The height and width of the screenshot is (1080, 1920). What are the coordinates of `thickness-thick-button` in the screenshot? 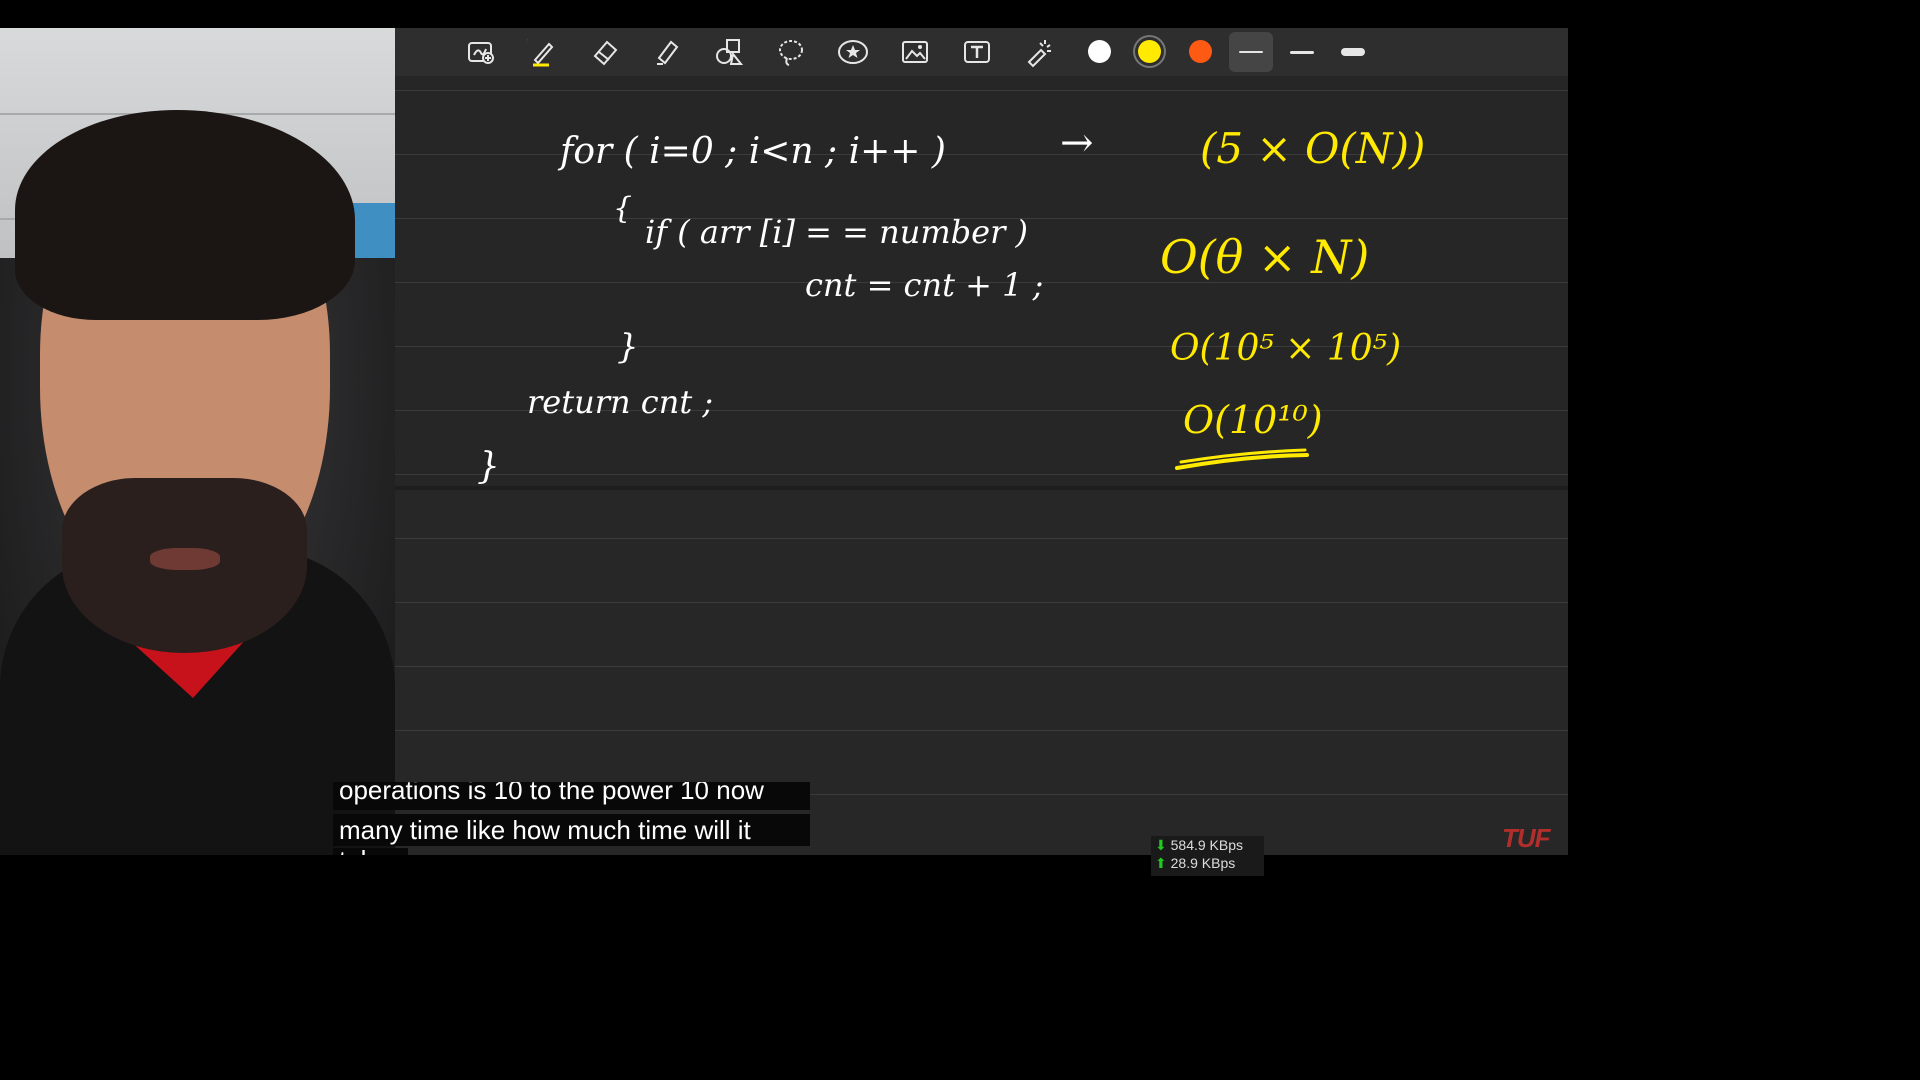 It's located at (1353, 52).